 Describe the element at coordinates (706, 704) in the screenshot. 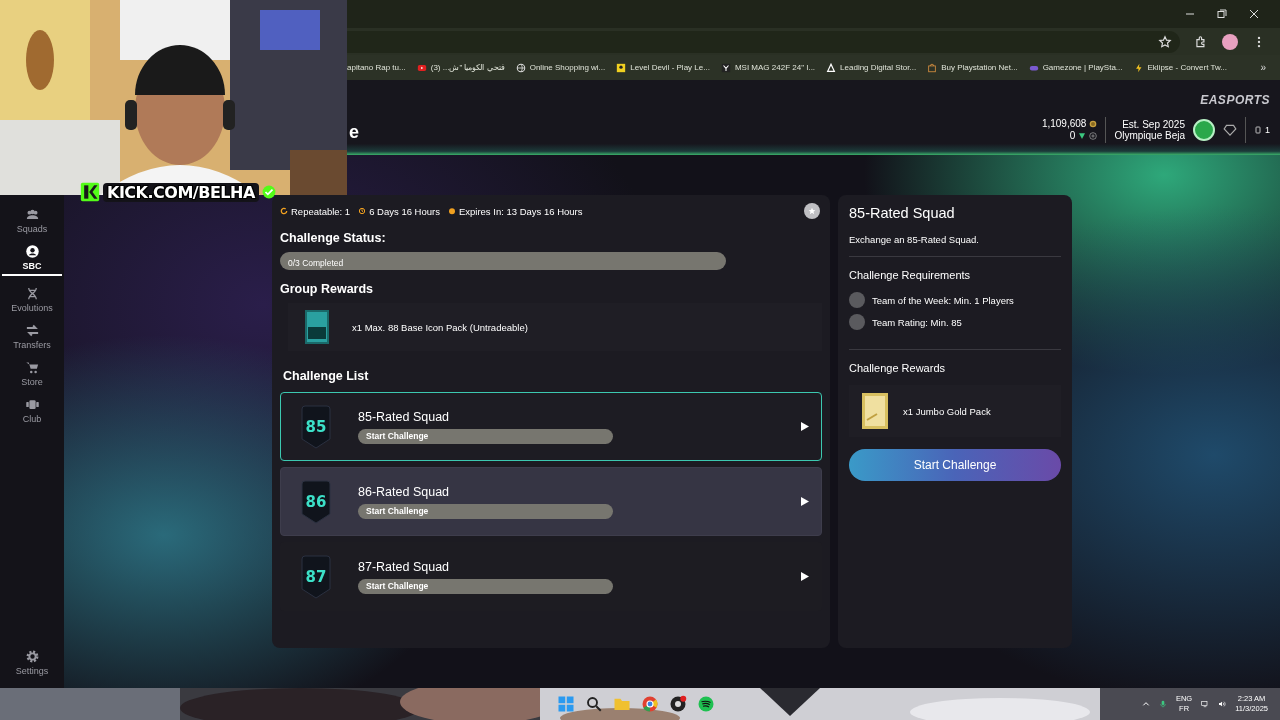

I see `music-icon` at that location.